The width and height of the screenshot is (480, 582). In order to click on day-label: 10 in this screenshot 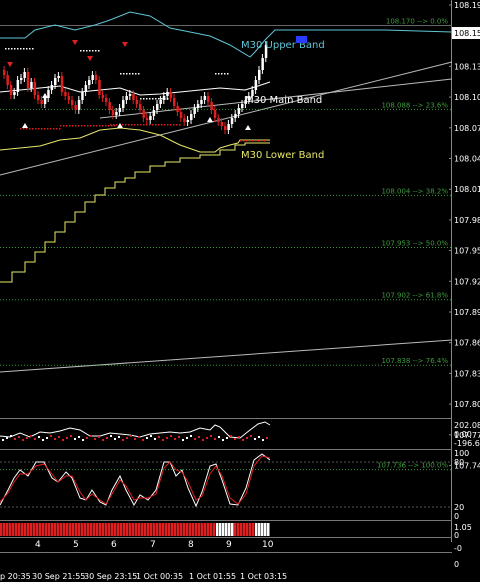, I will do `click(268, 545)`.